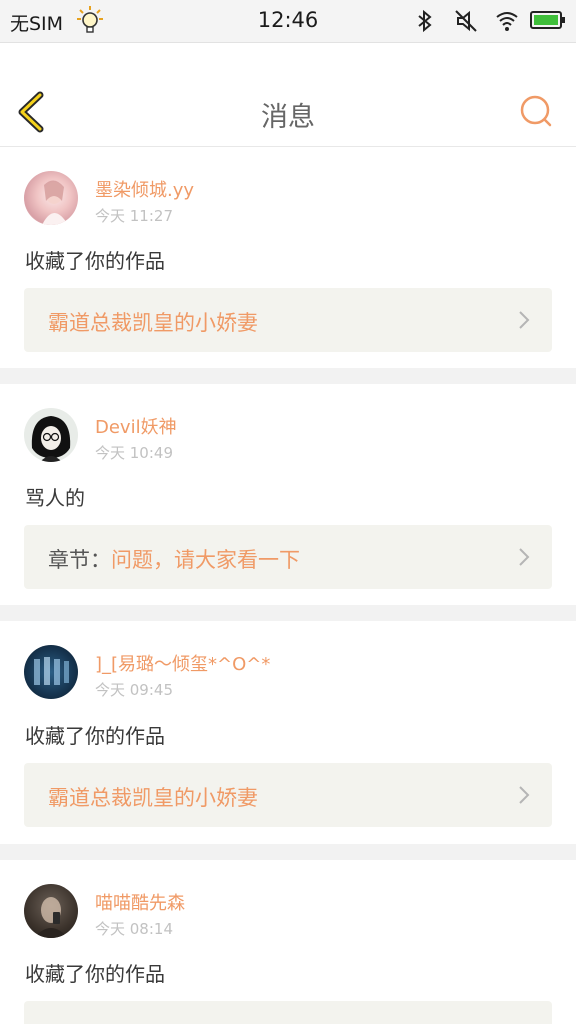  I want to click on page-title: 消息, so click(288, 117).